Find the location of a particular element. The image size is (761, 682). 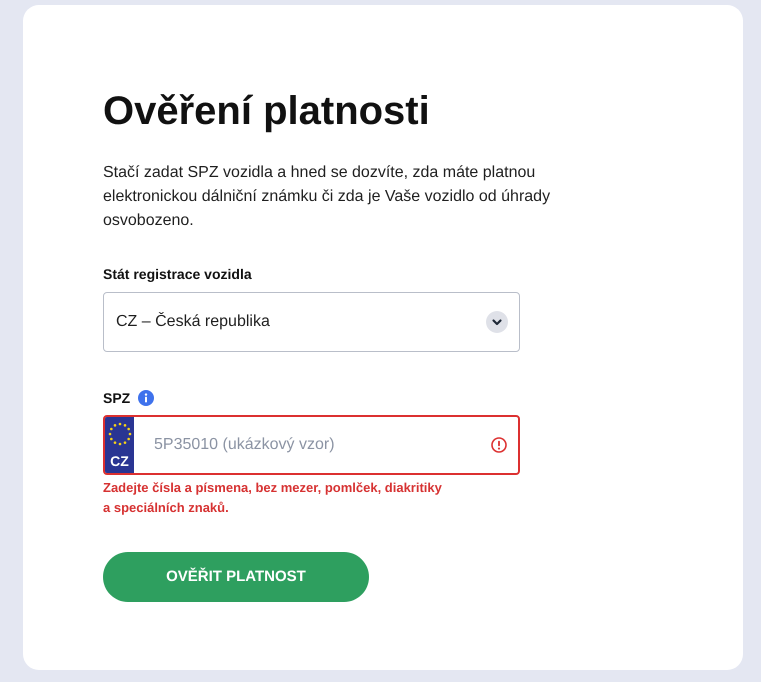

plate-input-field: CZ 5P35010 (ukázkový vzor) is located at coordinates (311, 445).